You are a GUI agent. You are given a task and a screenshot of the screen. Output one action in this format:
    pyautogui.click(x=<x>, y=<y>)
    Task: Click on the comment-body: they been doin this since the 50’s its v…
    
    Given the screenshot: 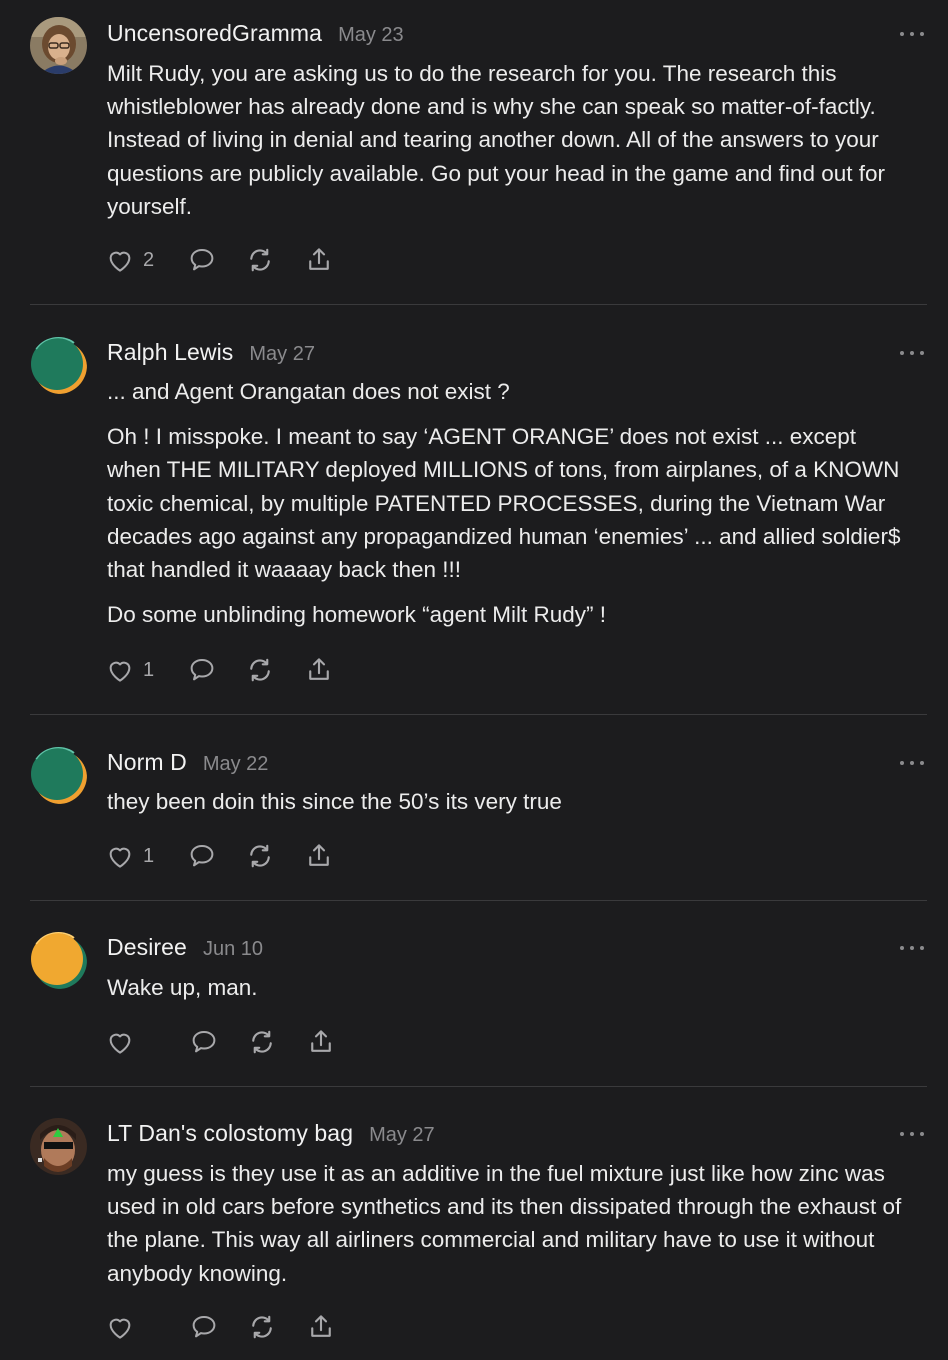 What is the action you would take?
    pyautogui.click(x=511, y=801)
    